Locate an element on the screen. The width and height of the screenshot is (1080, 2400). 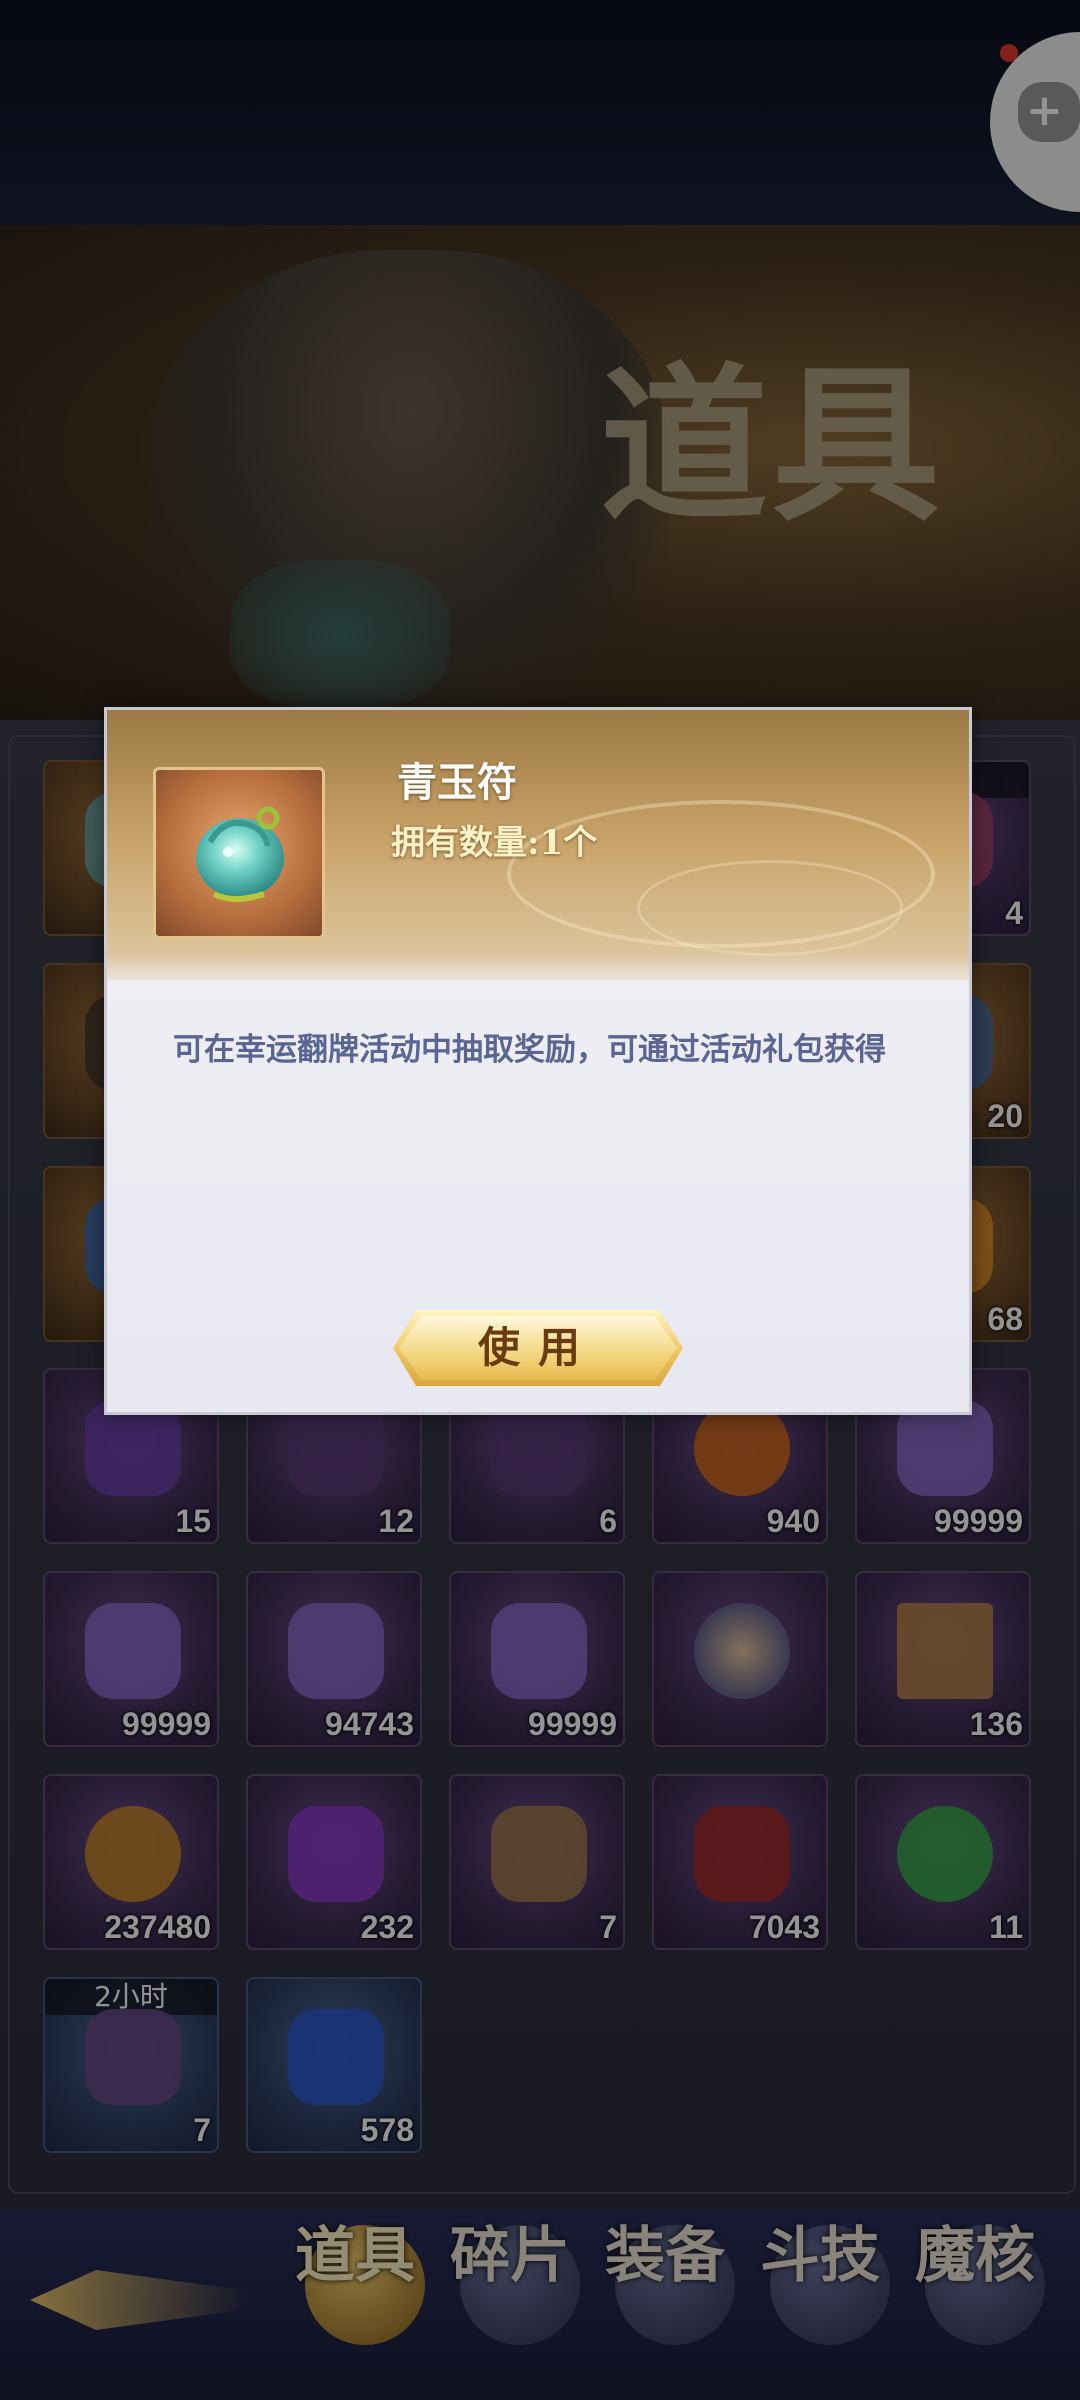
use-button-label: 使用 is located at coordinates (537, 1347).